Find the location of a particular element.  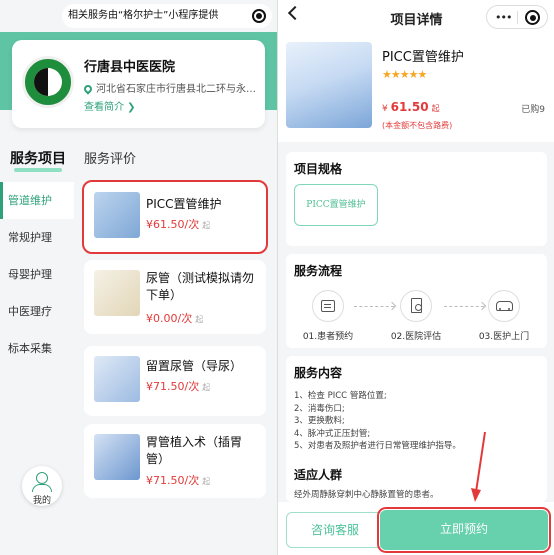

sidebar-item-routine-care: 常规护理 is located at coordinates (37, 237).